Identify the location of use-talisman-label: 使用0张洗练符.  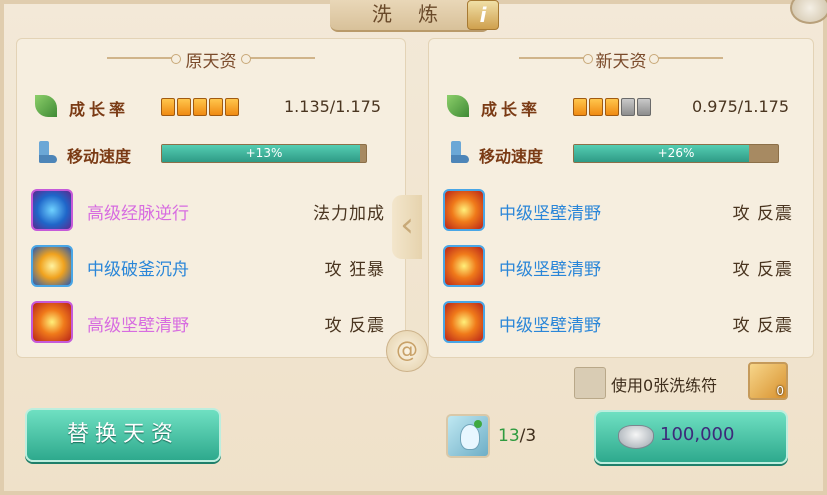
(664, 385).